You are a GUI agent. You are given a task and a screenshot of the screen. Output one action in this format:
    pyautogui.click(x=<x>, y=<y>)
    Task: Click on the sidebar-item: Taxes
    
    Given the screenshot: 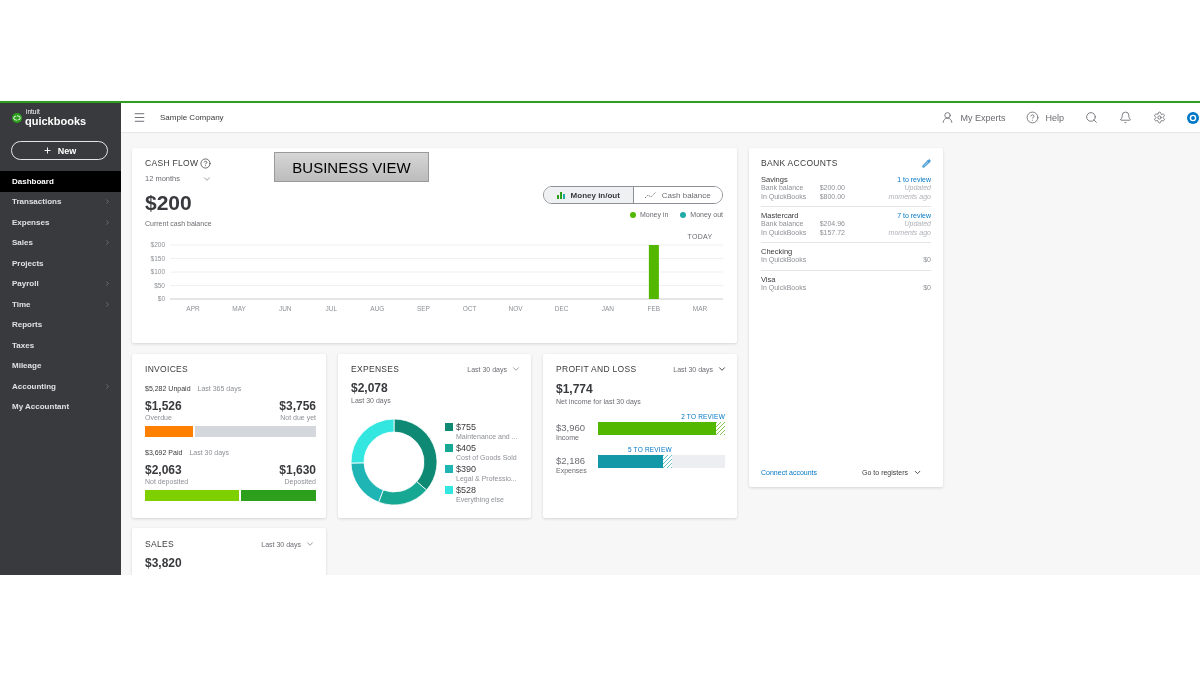 What is the action you would take?
    pyautogui.click(x=60, y=345)
    